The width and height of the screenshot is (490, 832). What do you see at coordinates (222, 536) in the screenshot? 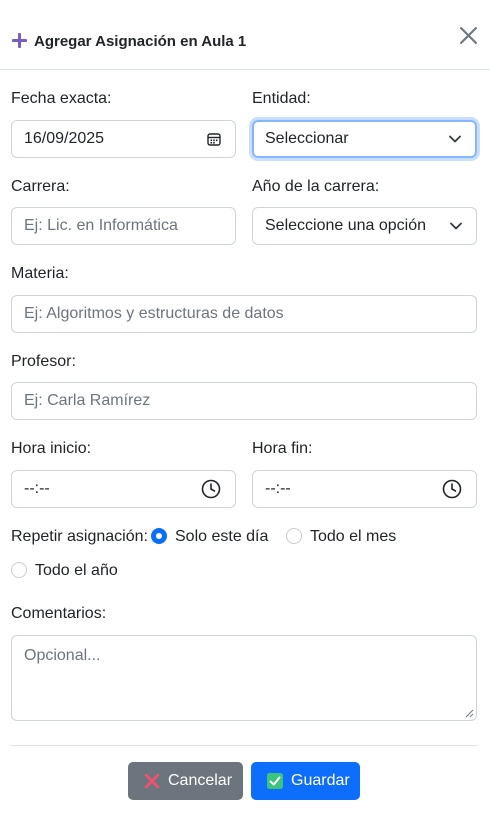
I see `radio-label-solo-este-dia: Solo este día` at bounding box center [222, 536].